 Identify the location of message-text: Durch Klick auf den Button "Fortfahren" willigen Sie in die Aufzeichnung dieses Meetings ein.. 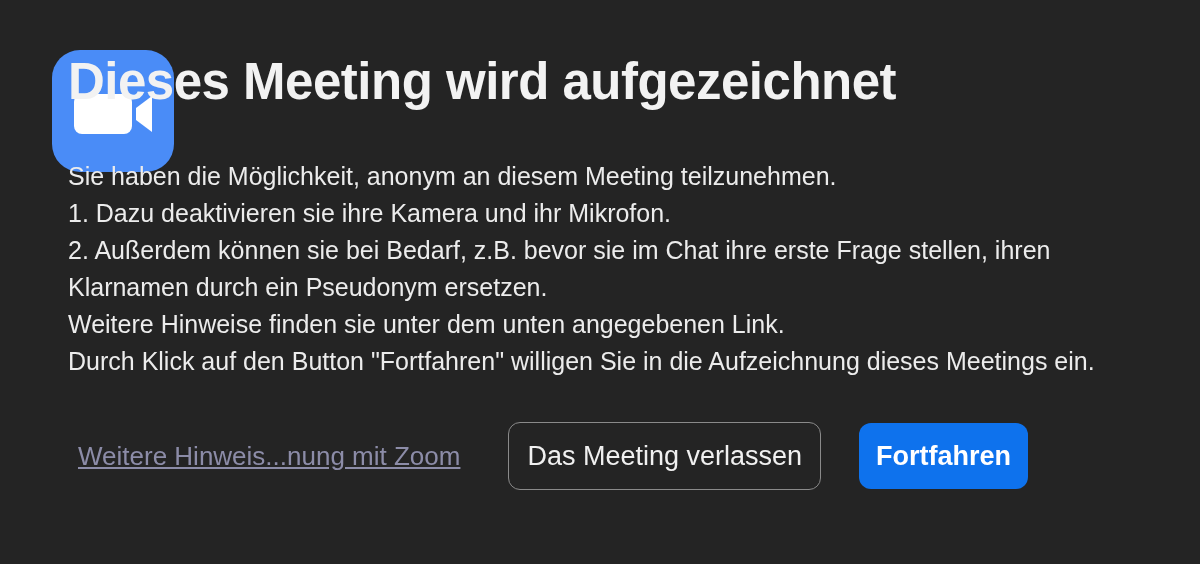
(582, 361).